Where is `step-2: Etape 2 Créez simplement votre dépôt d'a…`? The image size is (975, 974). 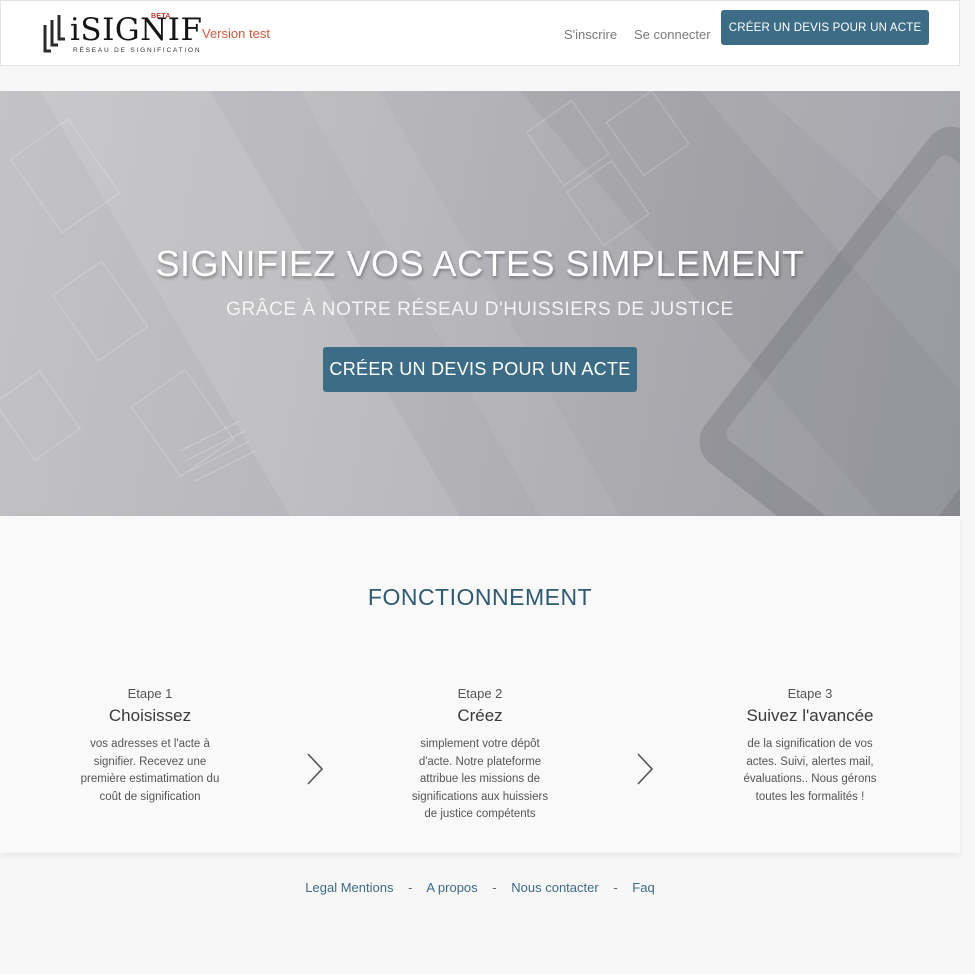
step-2: Etape 2 Créez simplement votre dépôt d'a… is located at coordinates (480, 755).